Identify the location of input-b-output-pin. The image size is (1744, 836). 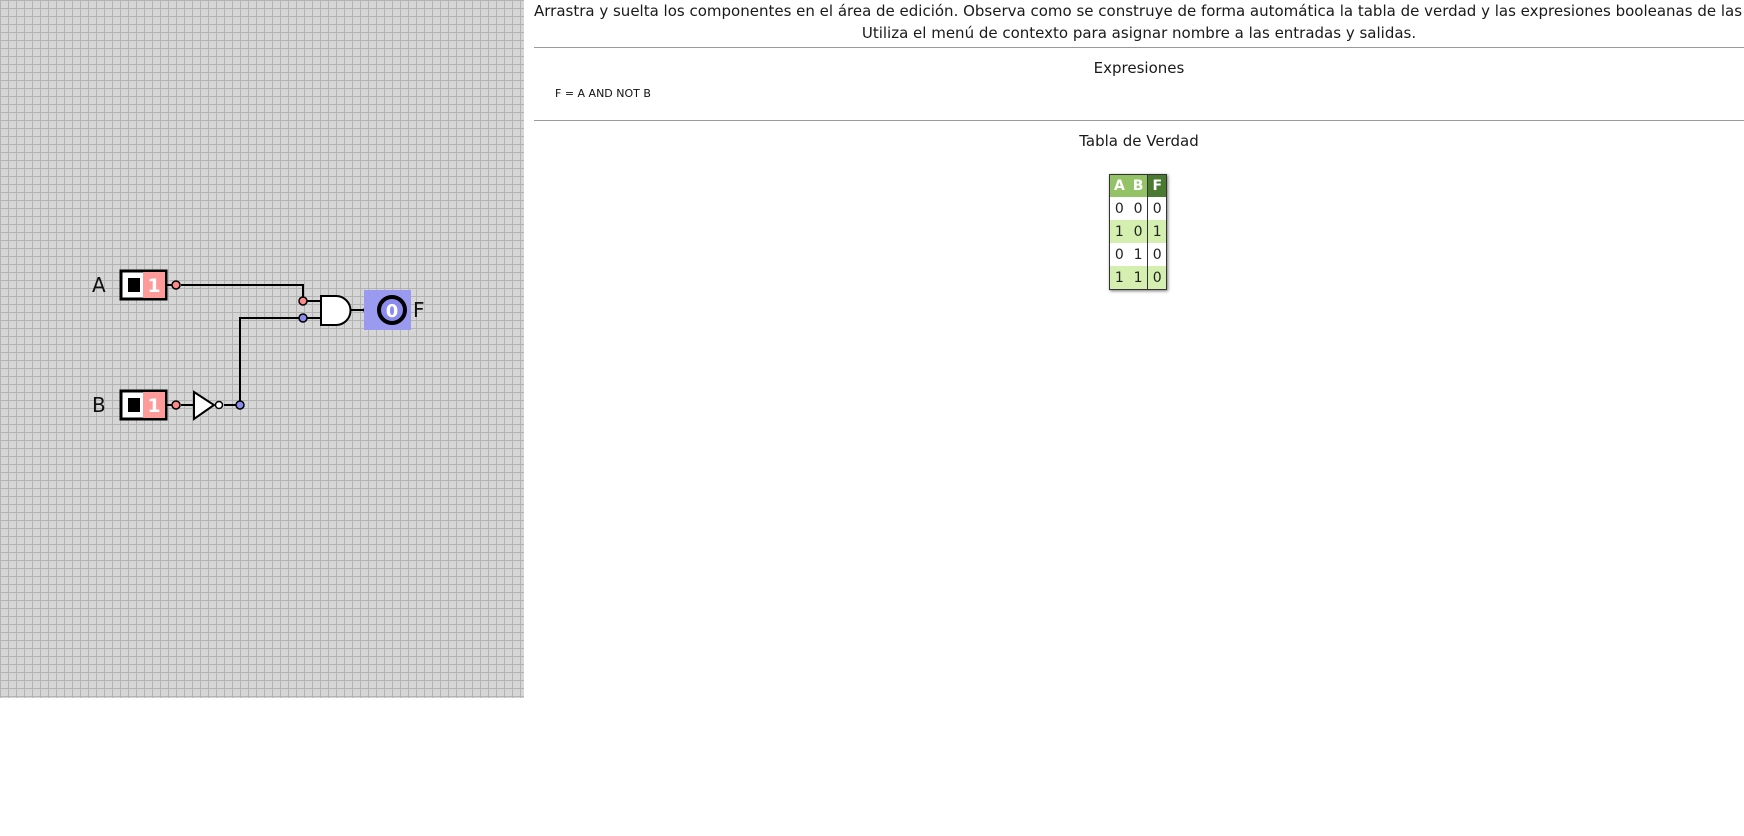
(176, 405).